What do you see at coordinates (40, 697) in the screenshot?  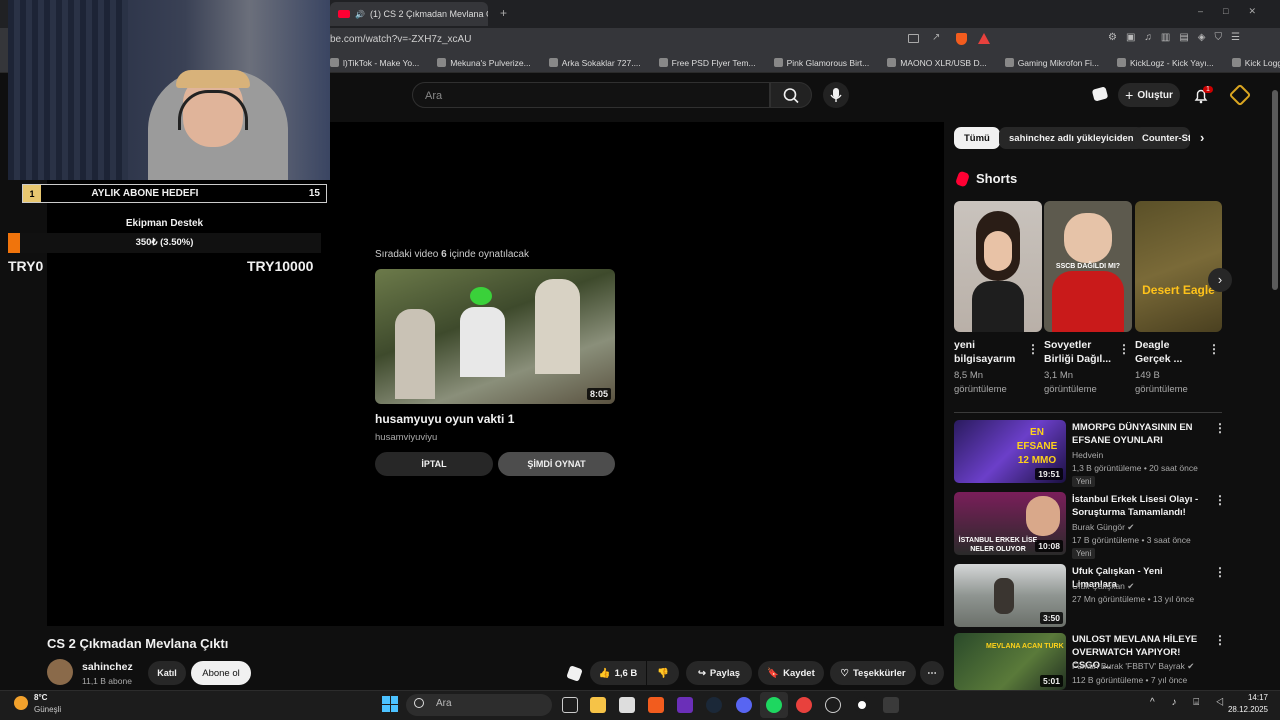 I see `weather-temp: 8°C` at bounding box center [40, 697].